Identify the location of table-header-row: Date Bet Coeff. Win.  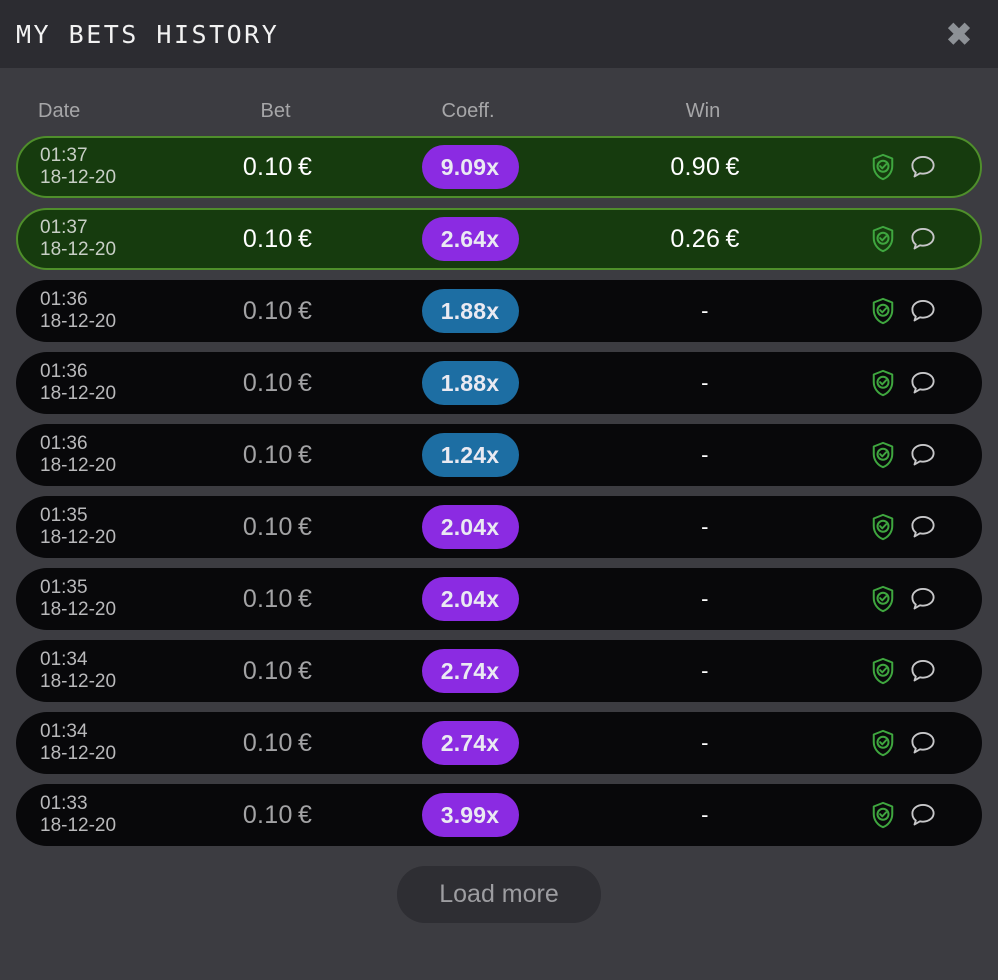
(499, 111).